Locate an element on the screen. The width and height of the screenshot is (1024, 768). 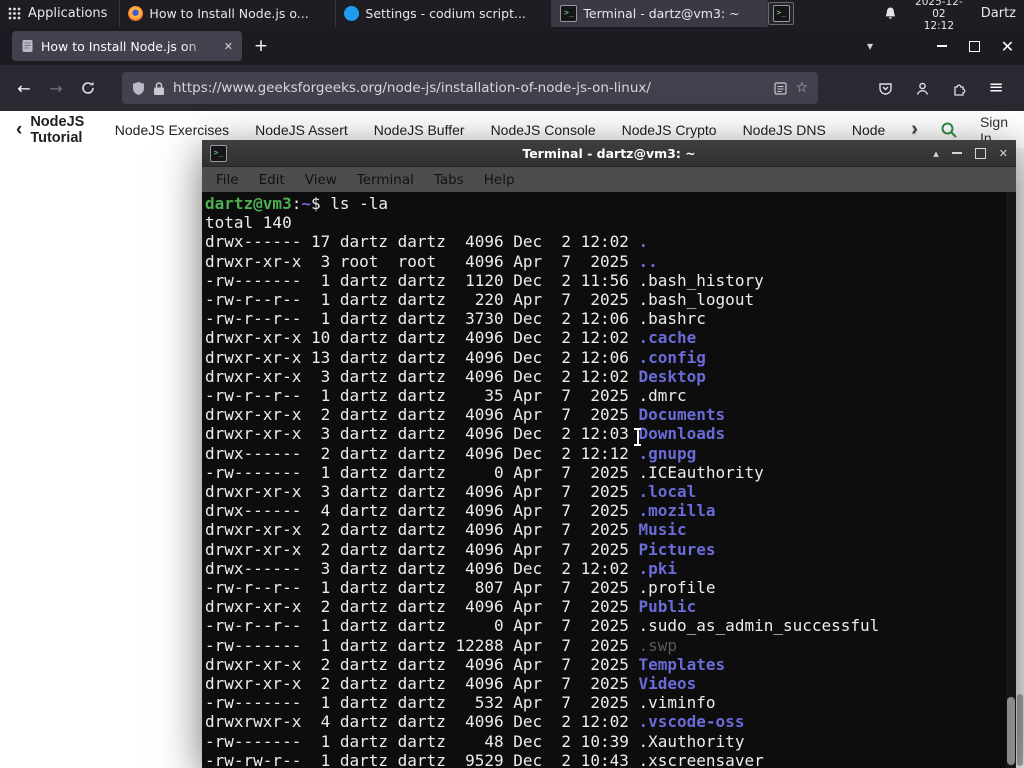
file-name: Documents is located at coordinates (682, 415).